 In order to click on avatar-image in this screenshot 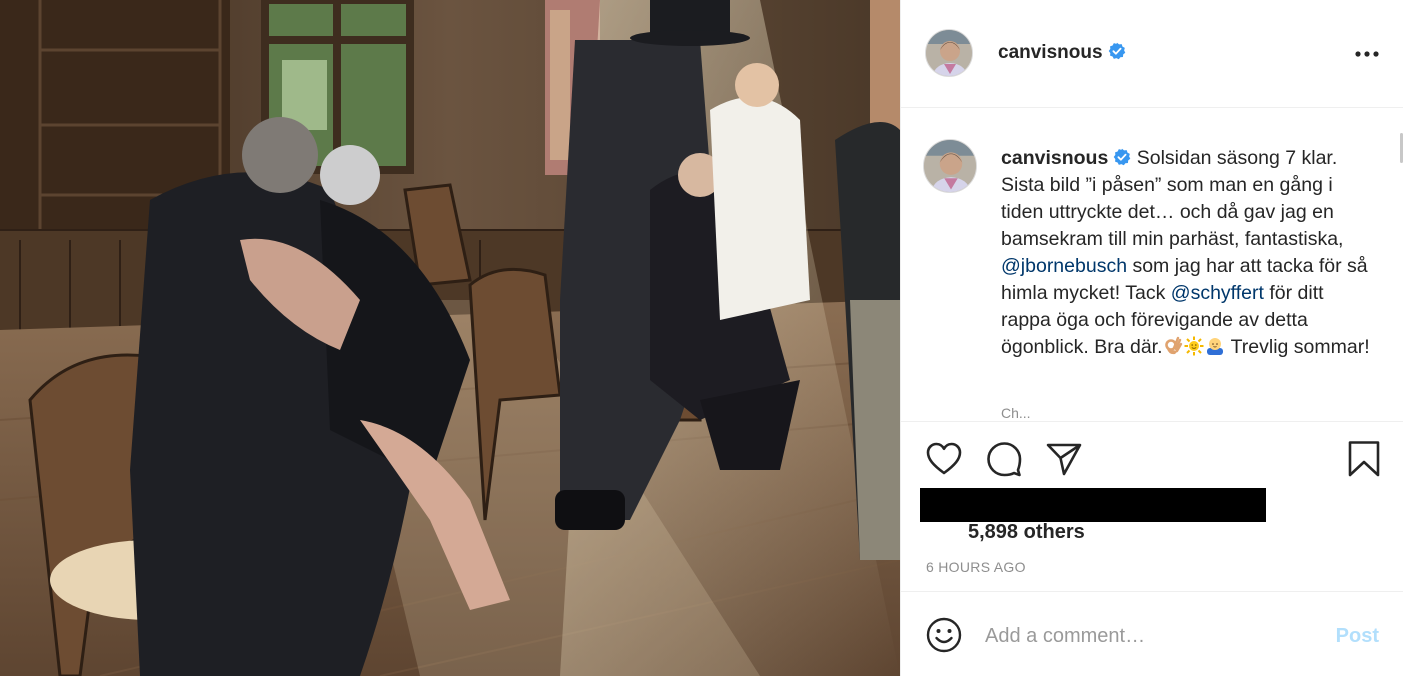, I will do `click(949, 53)`.